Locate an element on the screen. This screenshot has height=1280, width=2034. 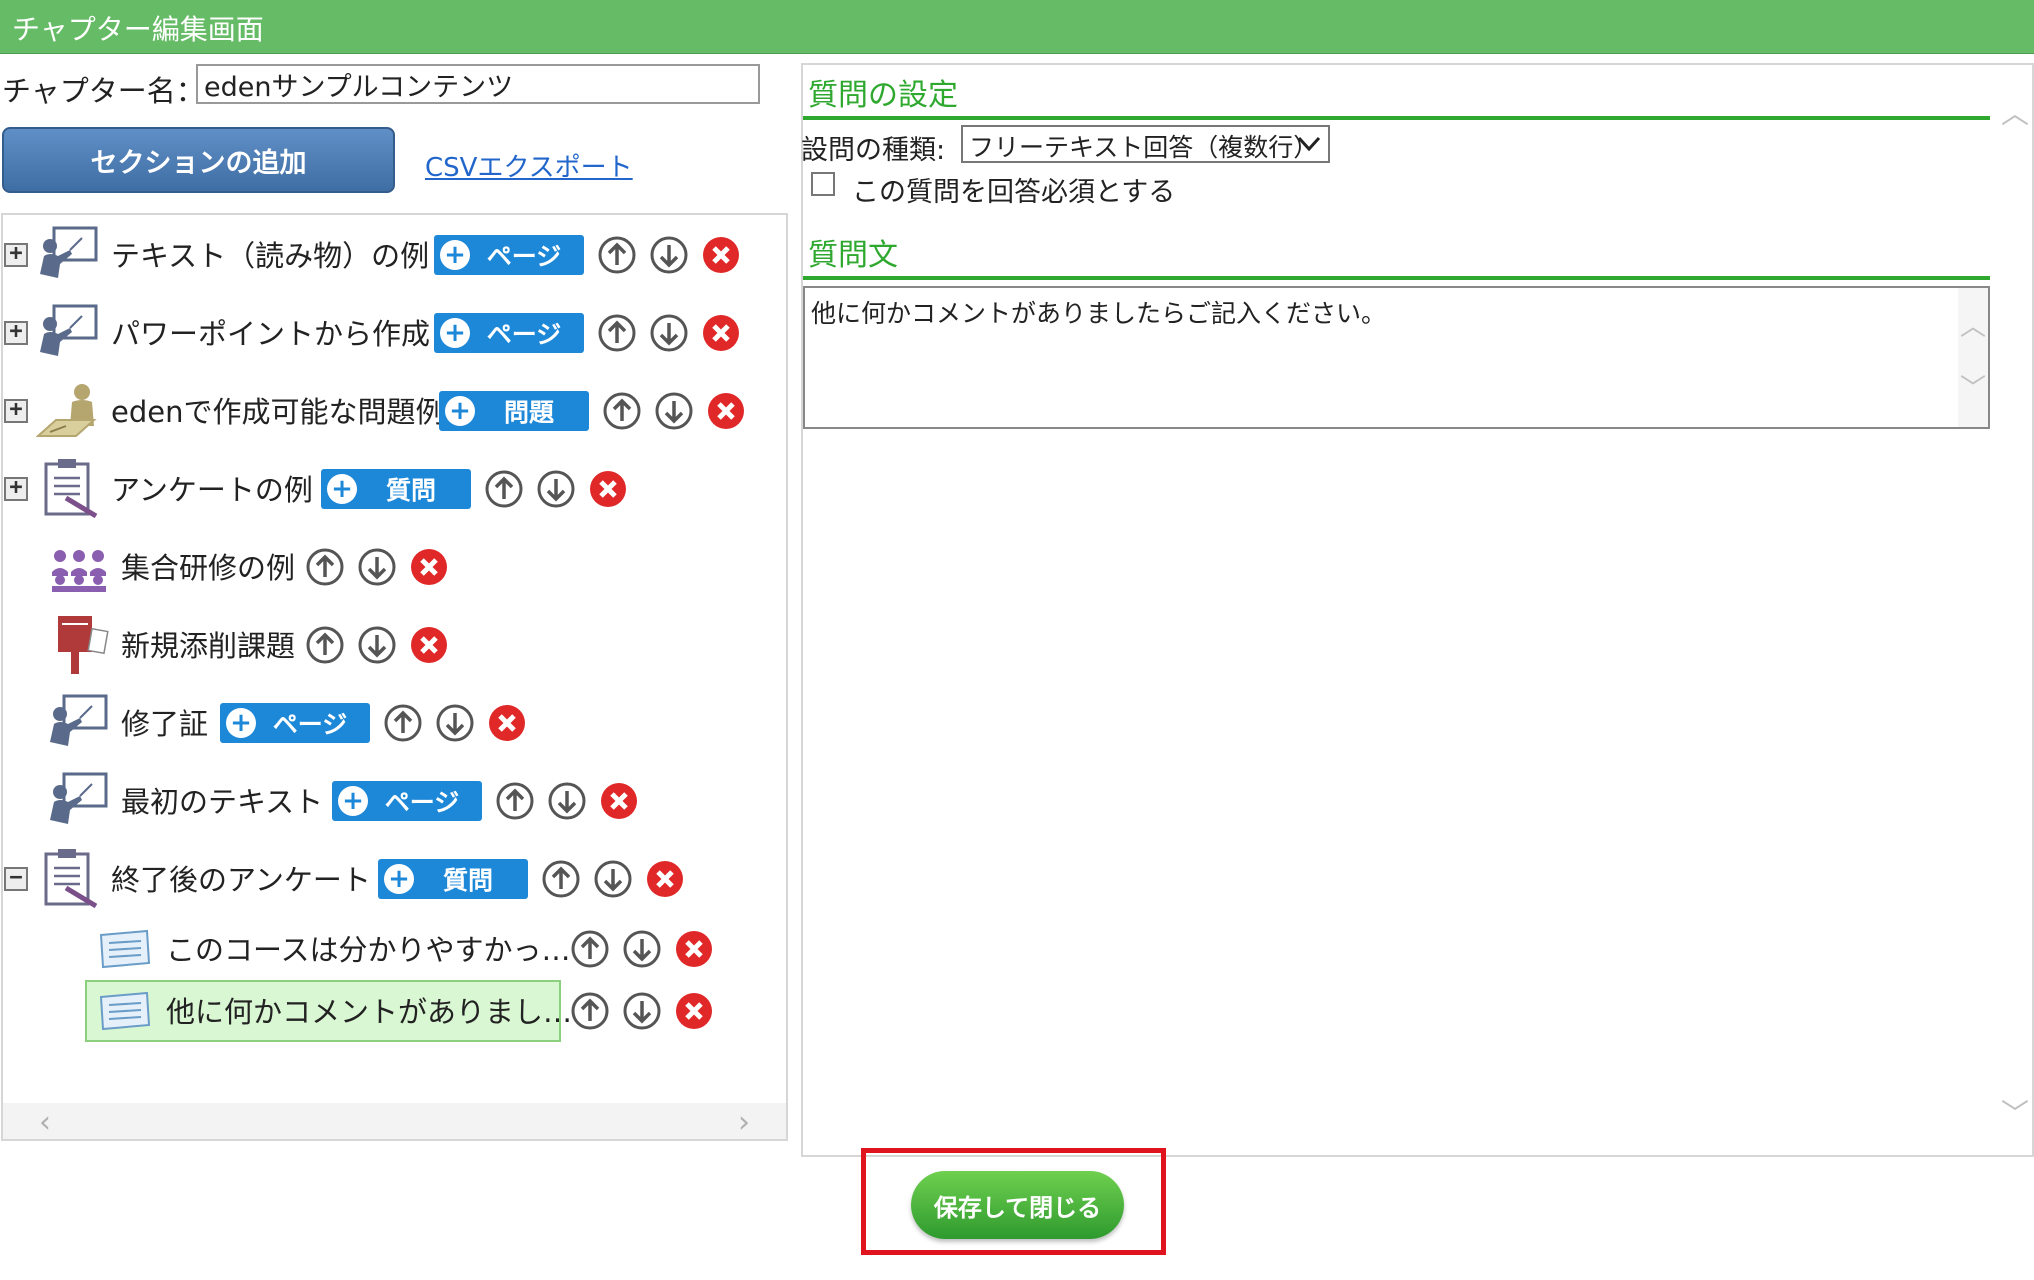
chapter-name-label: チャプター名： is located at coordinates (103, 91).